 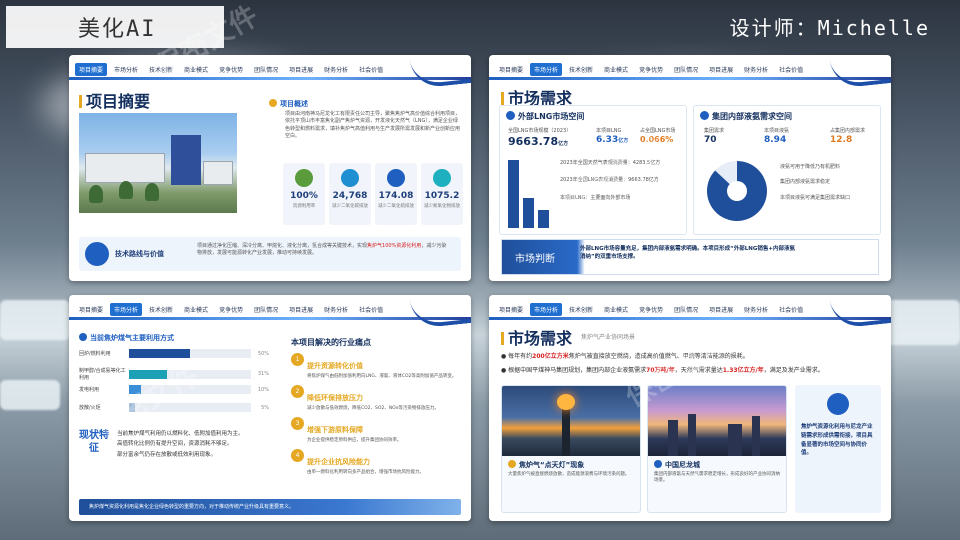 What do you see at coordinates (304, 196) in the screenshot?
I see `stat-value: 100%` at bounding box center [304, 196].